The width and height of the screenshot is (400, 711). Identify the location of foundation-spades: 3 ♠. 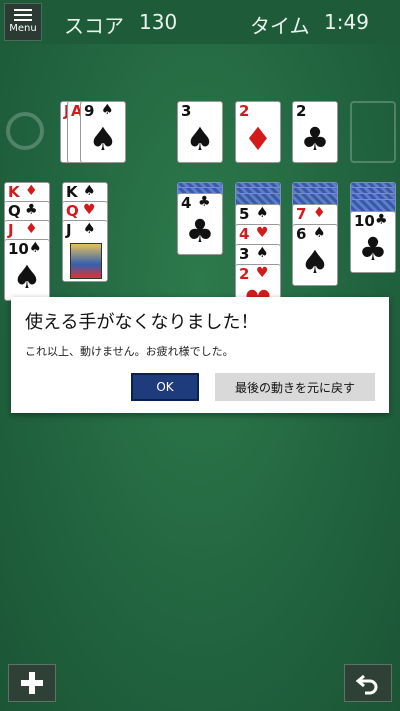
(200, 132).